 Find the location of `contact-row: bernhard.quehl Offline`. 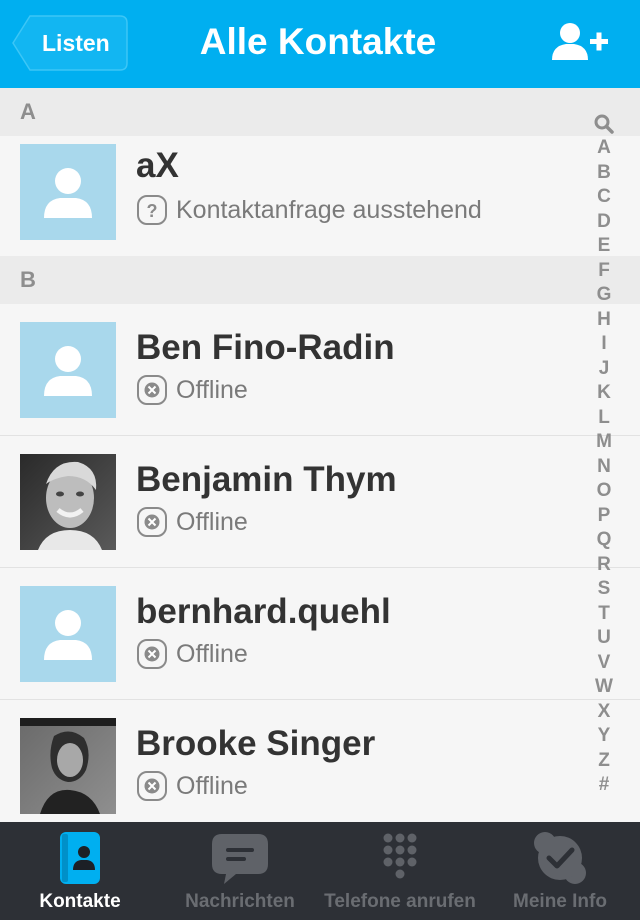

contact-row: bernhard.quehl Offline is located at coordinates (320, 634).